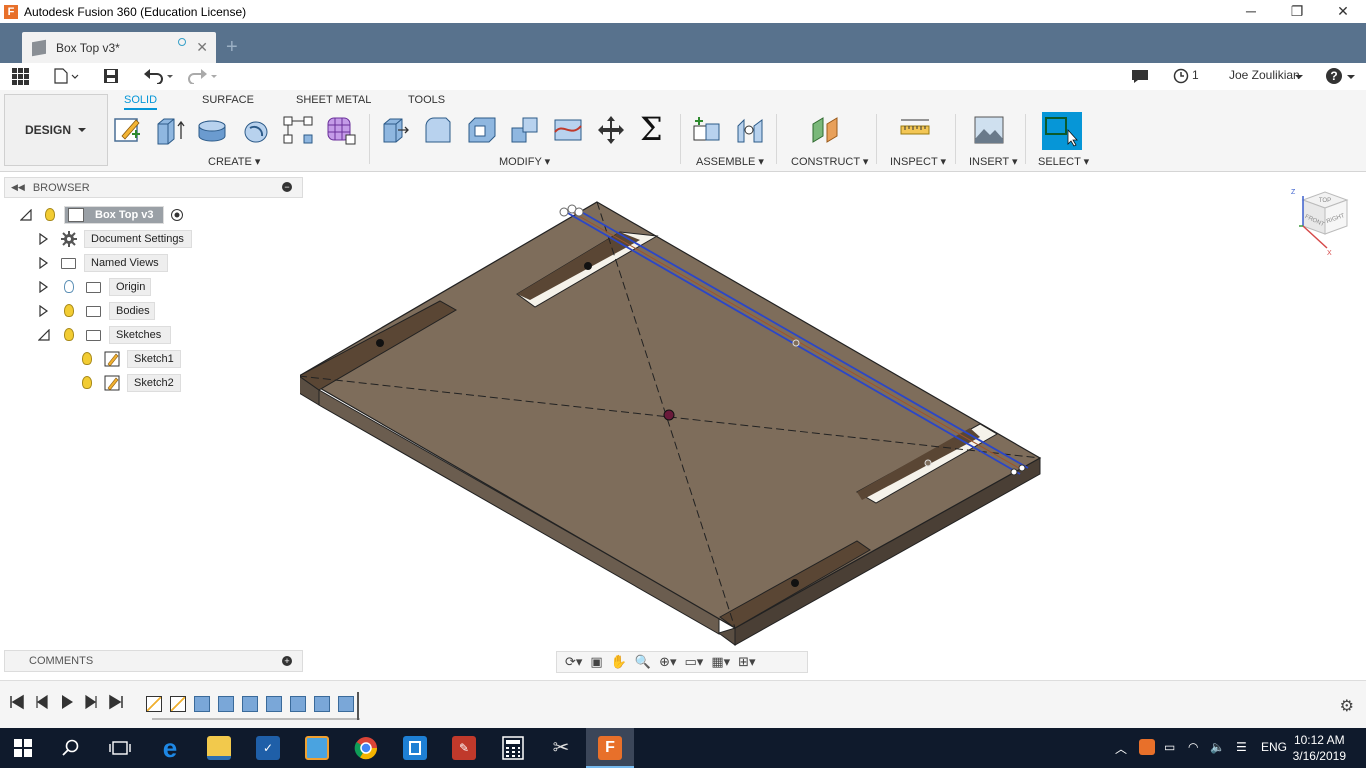  Describe the element at coordinates (358, 706) in the screenshot. I see `timeline-marker-handle` at that location.